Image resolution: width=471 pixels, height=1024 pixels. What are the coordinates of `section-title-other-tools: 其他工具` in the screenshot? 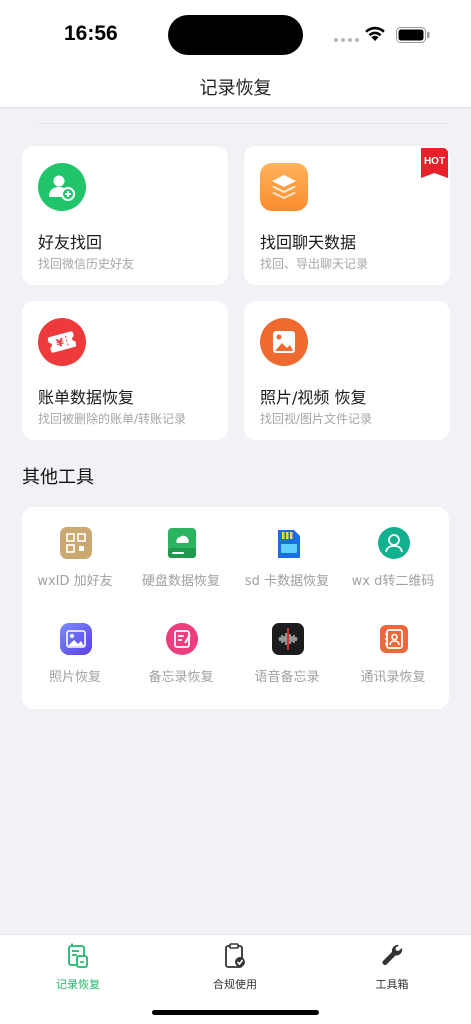 It's located at (58, 477).